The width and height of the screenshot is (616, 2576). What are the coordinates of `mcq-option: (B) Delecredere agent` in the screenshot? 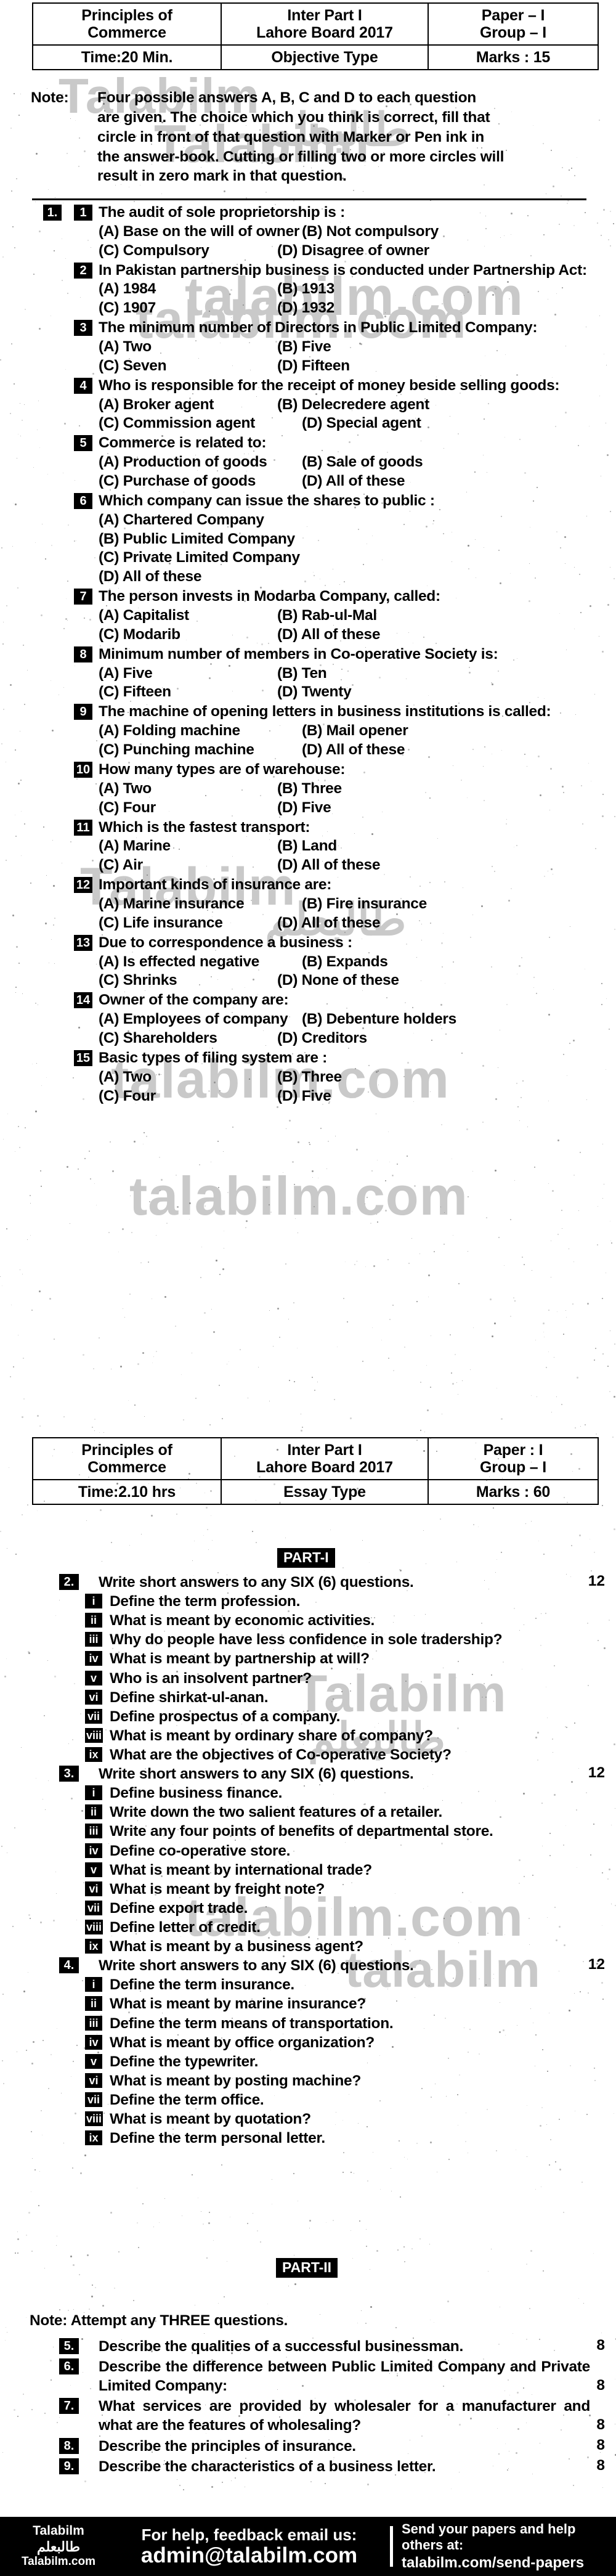 It's located at (446, 405).